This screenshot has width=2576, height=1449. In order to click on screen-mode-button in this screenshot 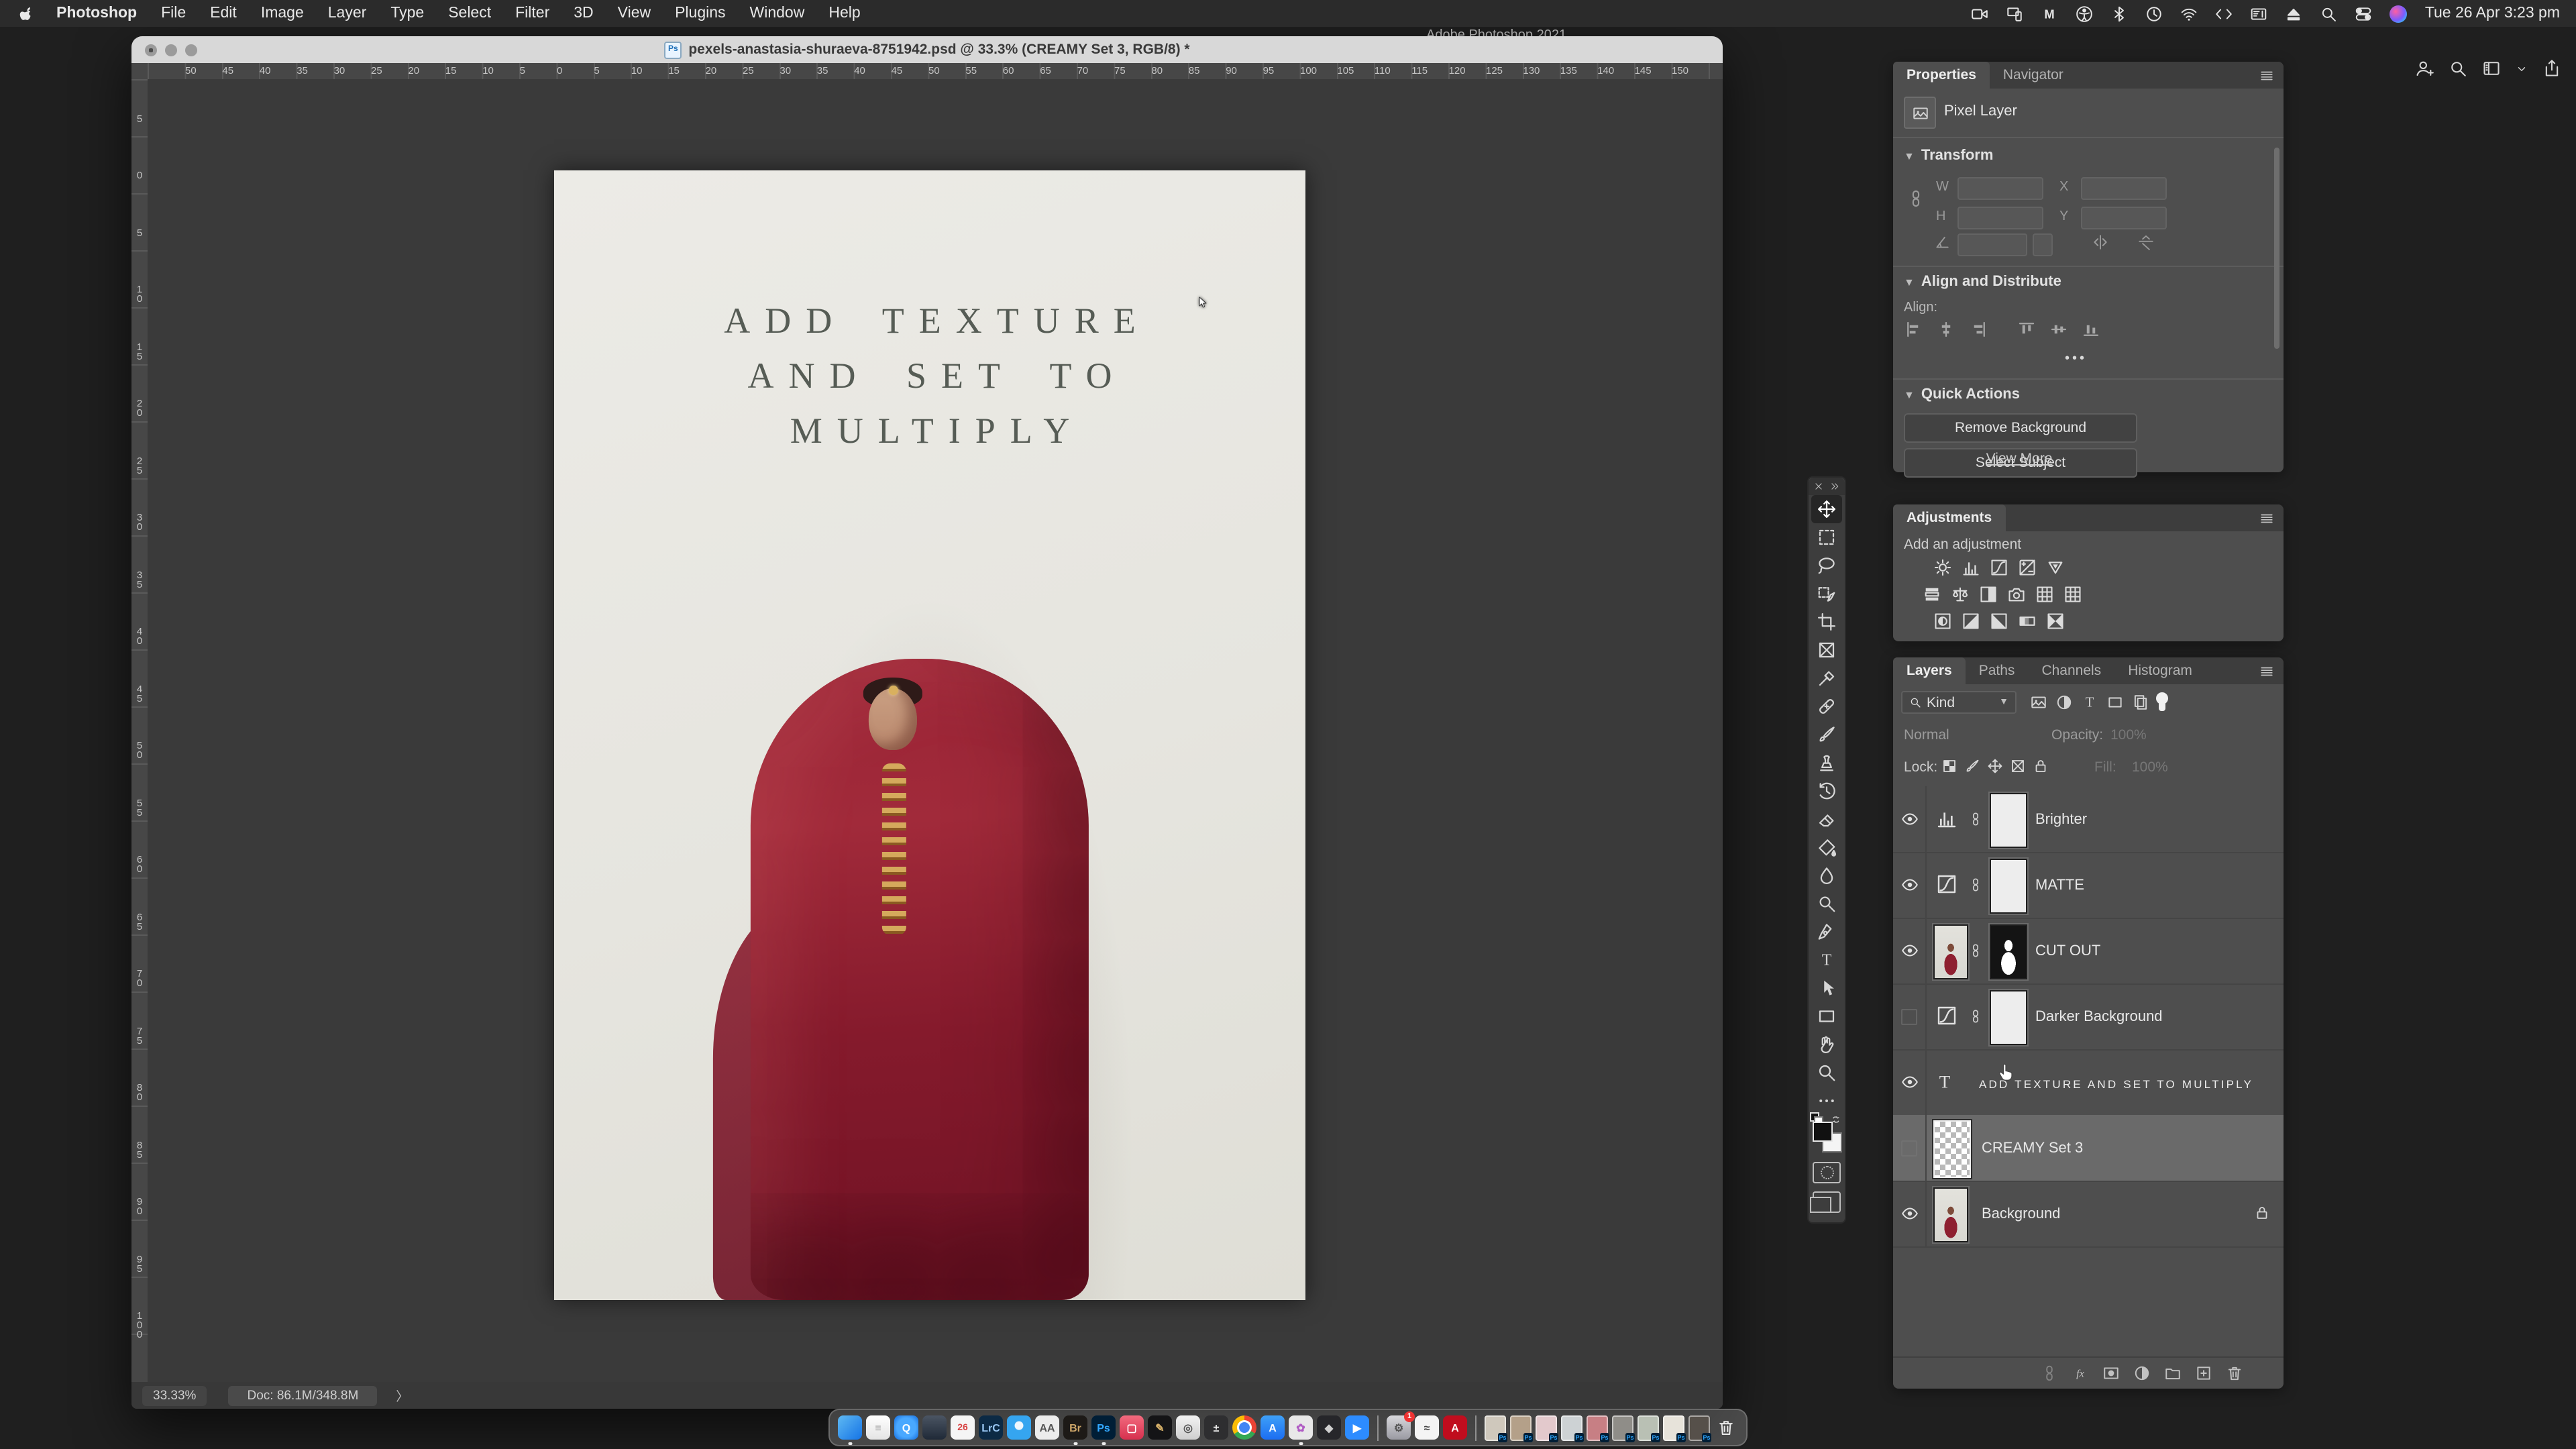, I will do `click(1825, 1202)`.